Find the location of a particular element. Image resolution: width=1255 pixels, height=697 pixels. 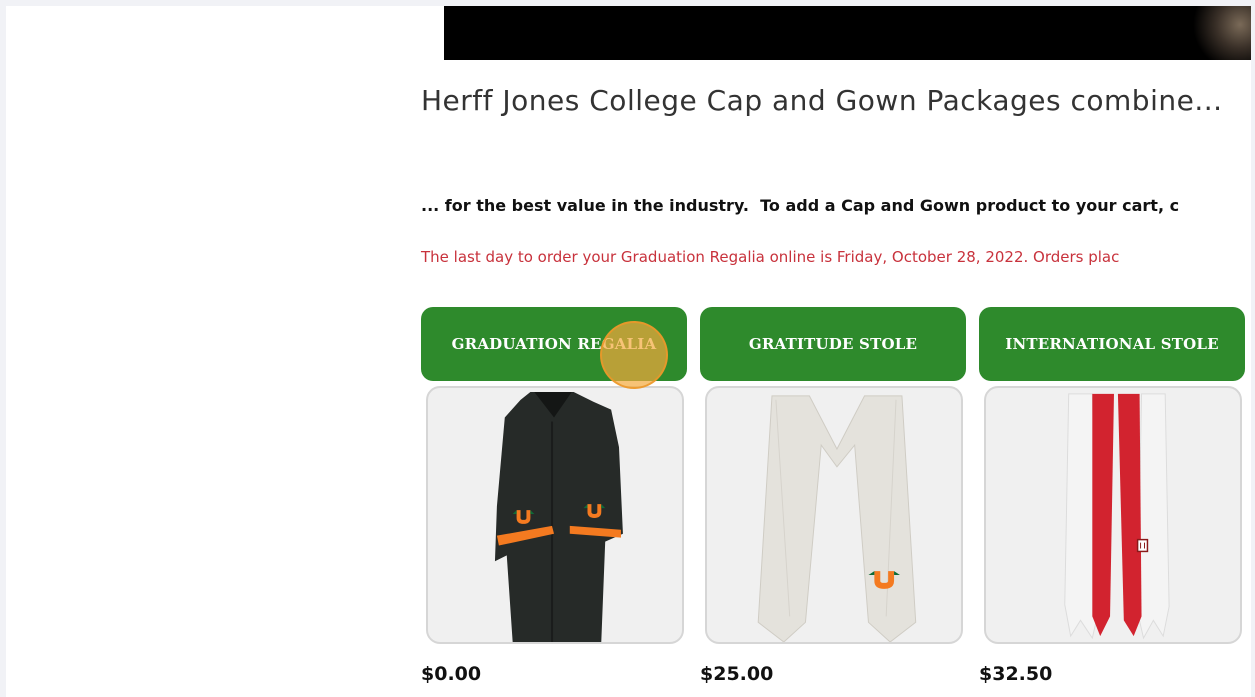

gratitude-stole-image is located at coordinates (834, 515).